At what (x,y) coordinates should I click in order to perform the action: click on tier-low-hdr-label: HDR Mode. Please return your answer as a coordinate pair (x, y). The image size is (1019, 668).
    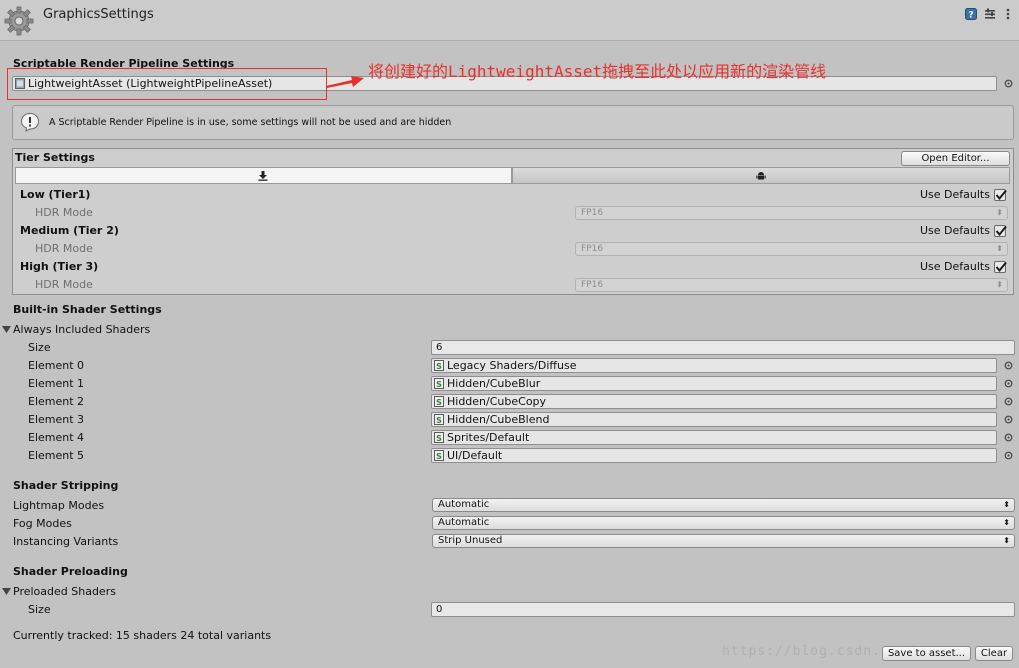
    Looking at the image, I should click on (64, 212).